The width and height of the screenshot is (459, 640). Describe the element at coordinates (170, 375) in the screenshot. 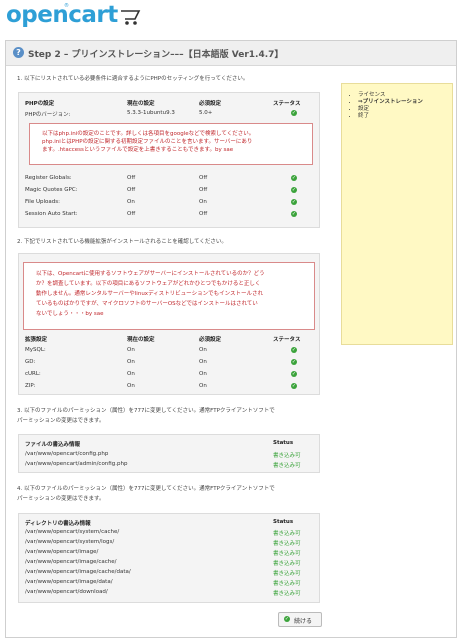

I see `table-row: cURL: On On ✓` at that location.